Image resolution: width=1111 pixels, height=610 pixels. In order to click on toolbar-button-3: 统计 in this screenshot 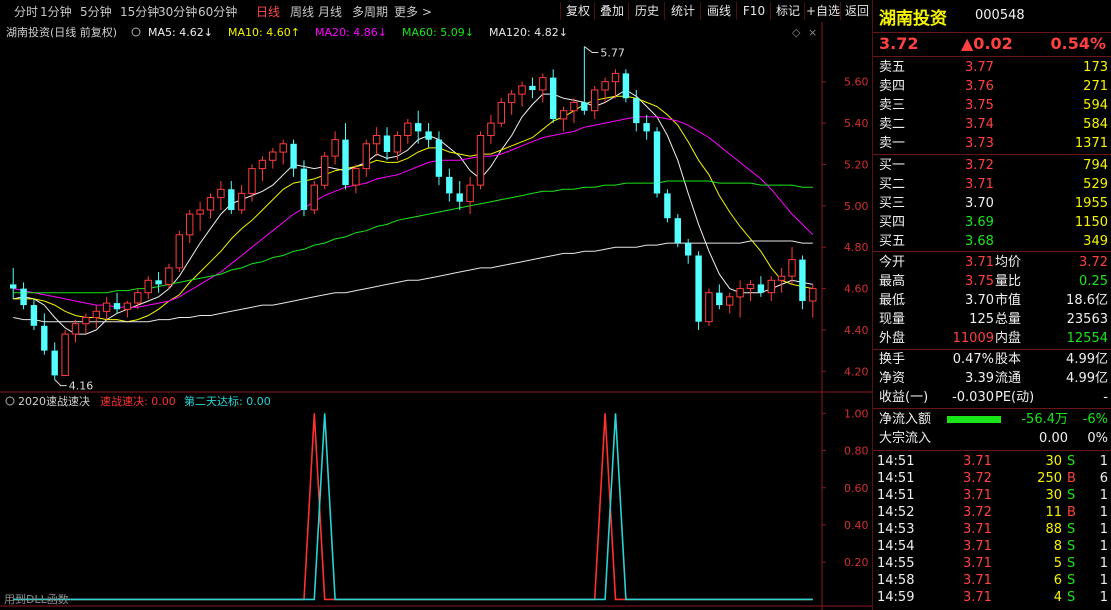, I will do `click(682, 11)`.